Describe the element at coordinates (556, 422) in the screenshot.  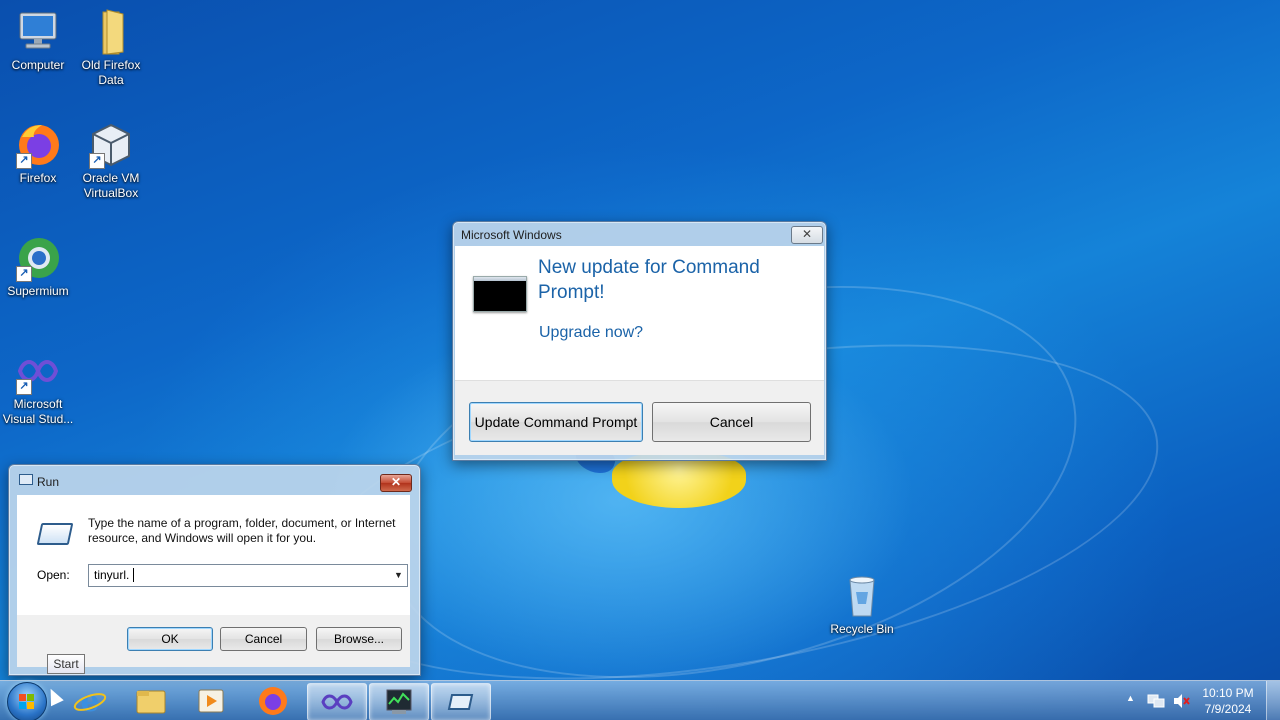
I see `update-command-prompt-button: Update Command Prompt` at that location.